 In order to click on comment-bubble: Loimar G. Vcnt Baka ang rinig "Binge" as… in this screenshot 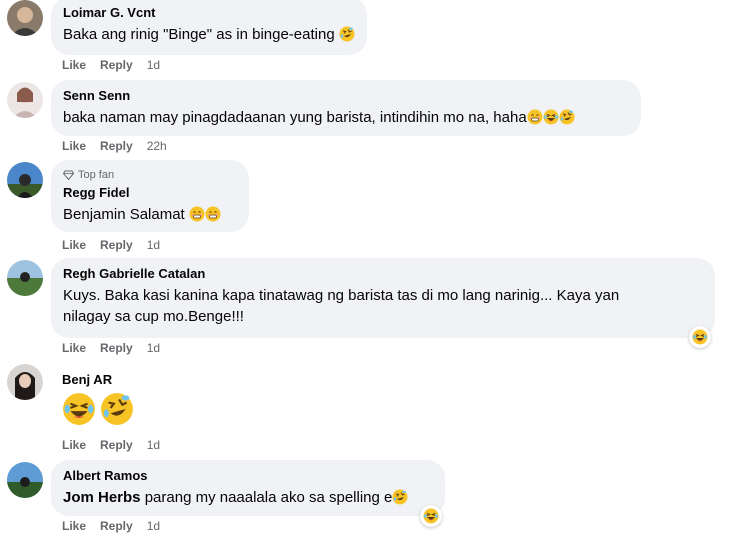, I will do `click(209, 27)`.